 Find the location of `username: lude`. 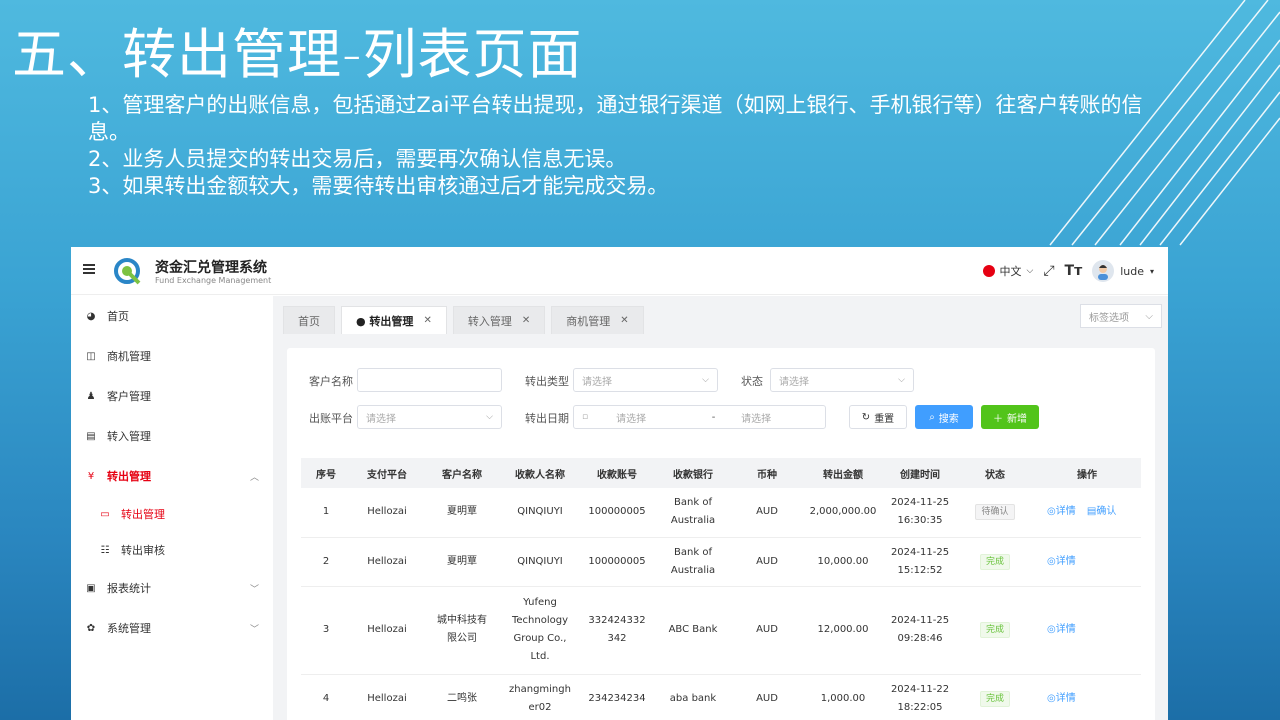

username: lude is located at coordinates (1132, 271).